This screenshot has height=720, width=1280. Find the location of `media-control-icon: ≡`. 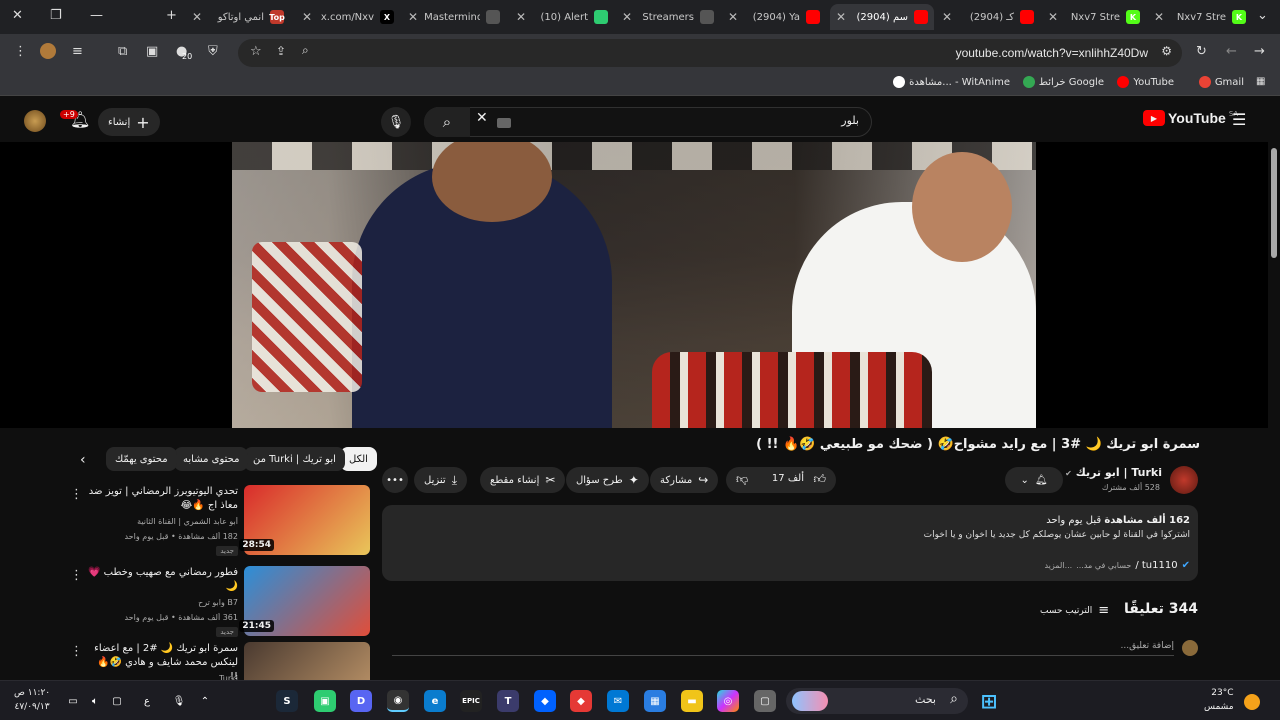

media-control-icon: ≡ is located at coordinates (77, 51).